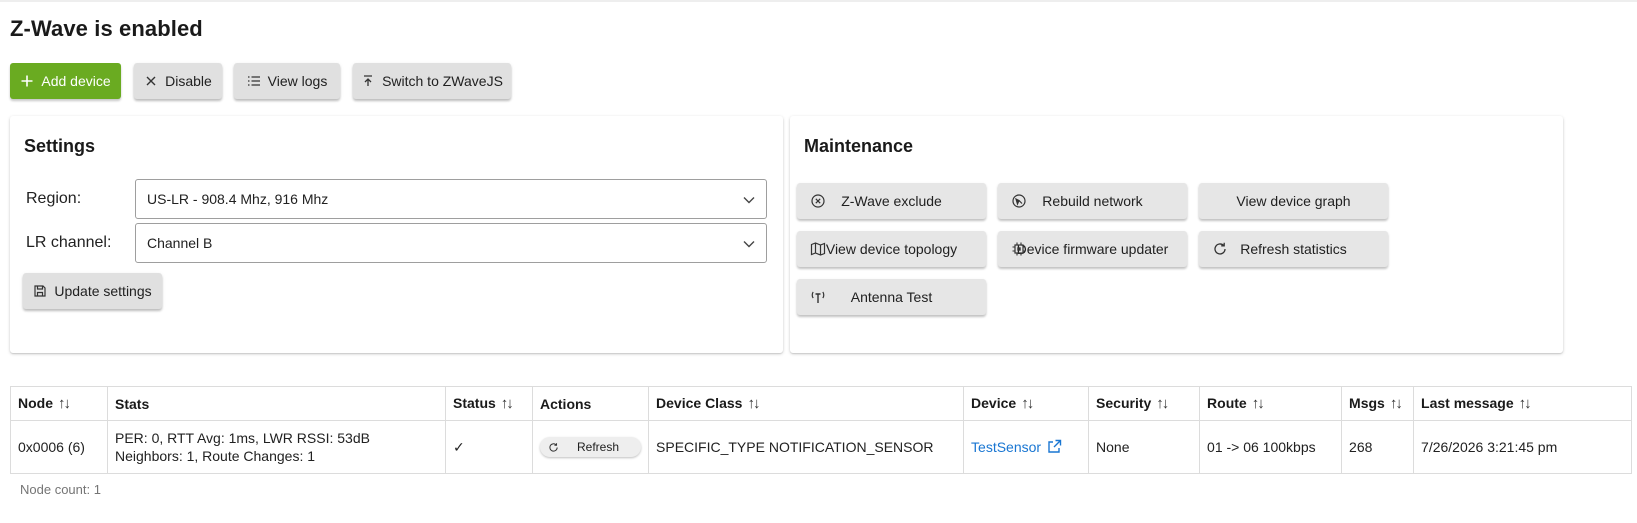 This screenshot has width=1637, height=523. I want to click on cell-device-class: SPECIFIC_TYPE NOTIFICATION_SENSOR, so click(806, 447).